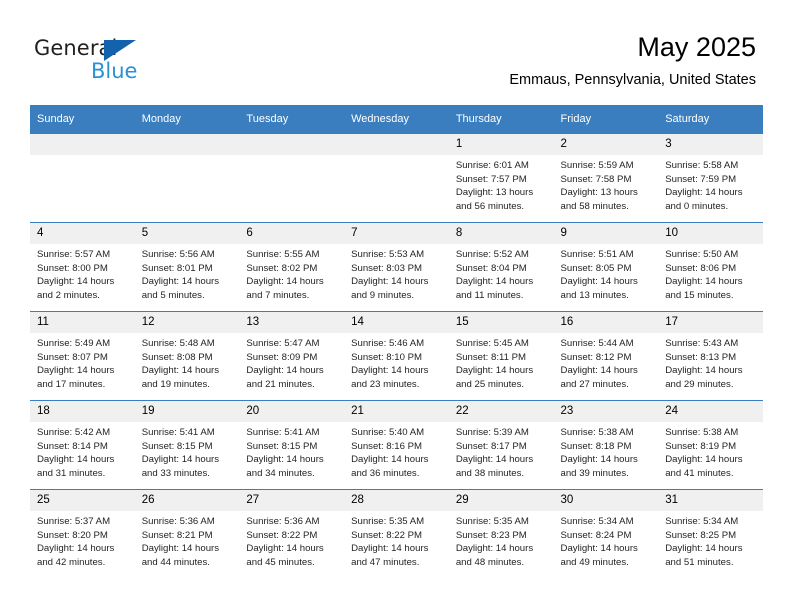 This screenshot has height=612, width=792. What do you see at coordinates (701, 446) in the screenshot?
I see `day-detail-sunset: Sunset: 8:19 PM` at bounding box center [701, 446].